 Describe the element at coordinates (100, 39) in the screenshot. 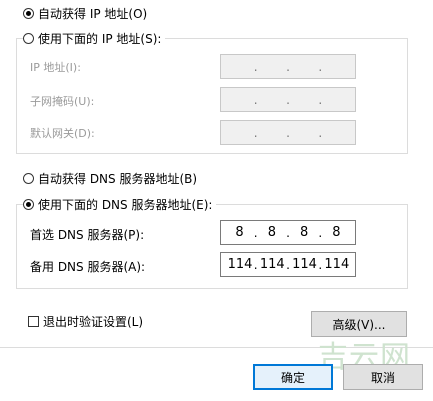

I see `ip-manual-label: 使用下面的 IP 地址(S):` at that location.